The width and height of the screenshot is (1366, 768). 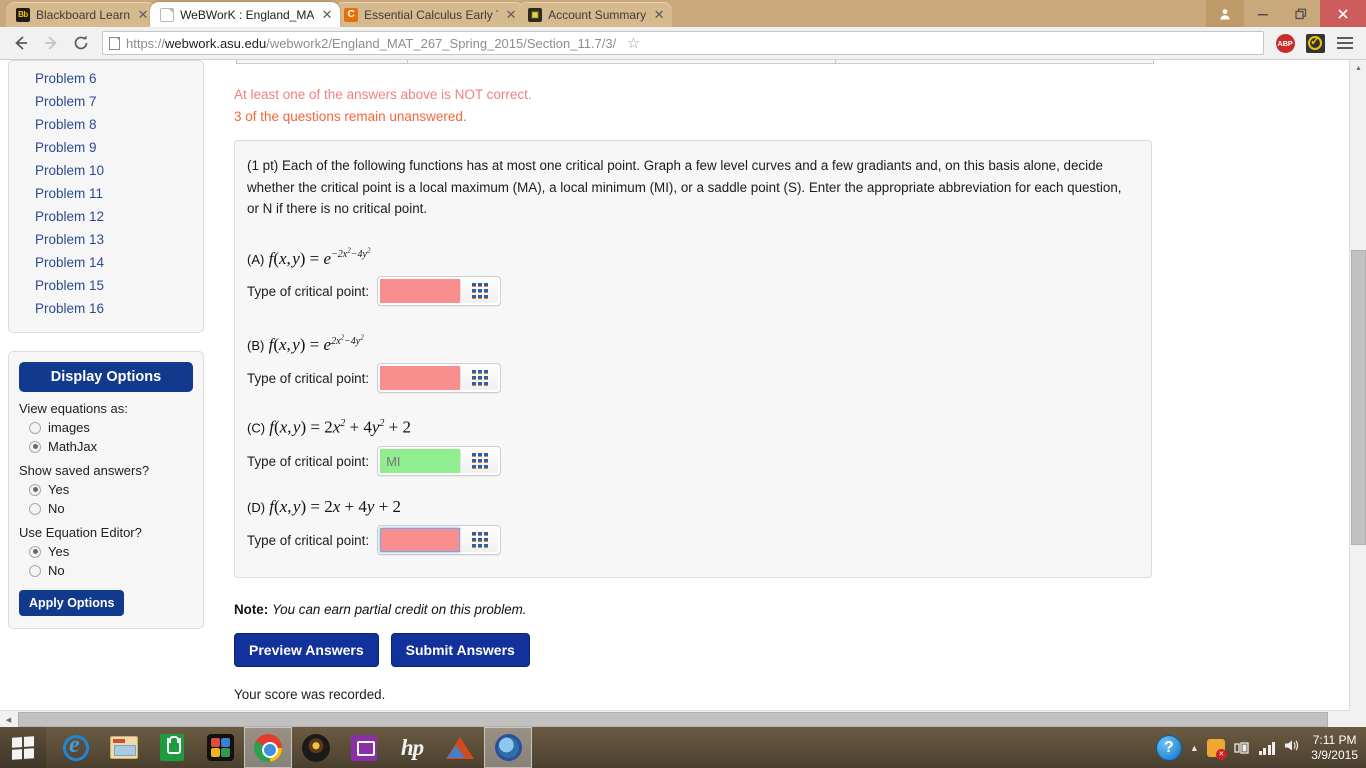 I want to click on screen-cast-icon, so click(x=364, y=747).